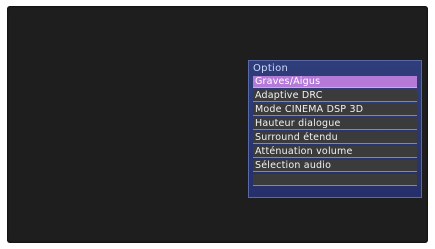  I want to click on menu-item-hauteur-dialogue: Hauteur dialogue, so click(335, 124).